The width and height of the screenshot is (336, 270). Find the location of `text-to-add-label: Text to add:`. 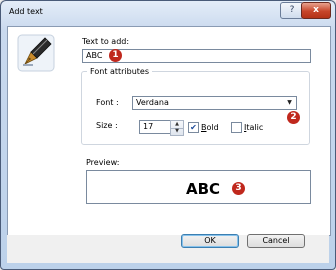

text-to-add-label: Text to add: is located at coordinates (106, 41).